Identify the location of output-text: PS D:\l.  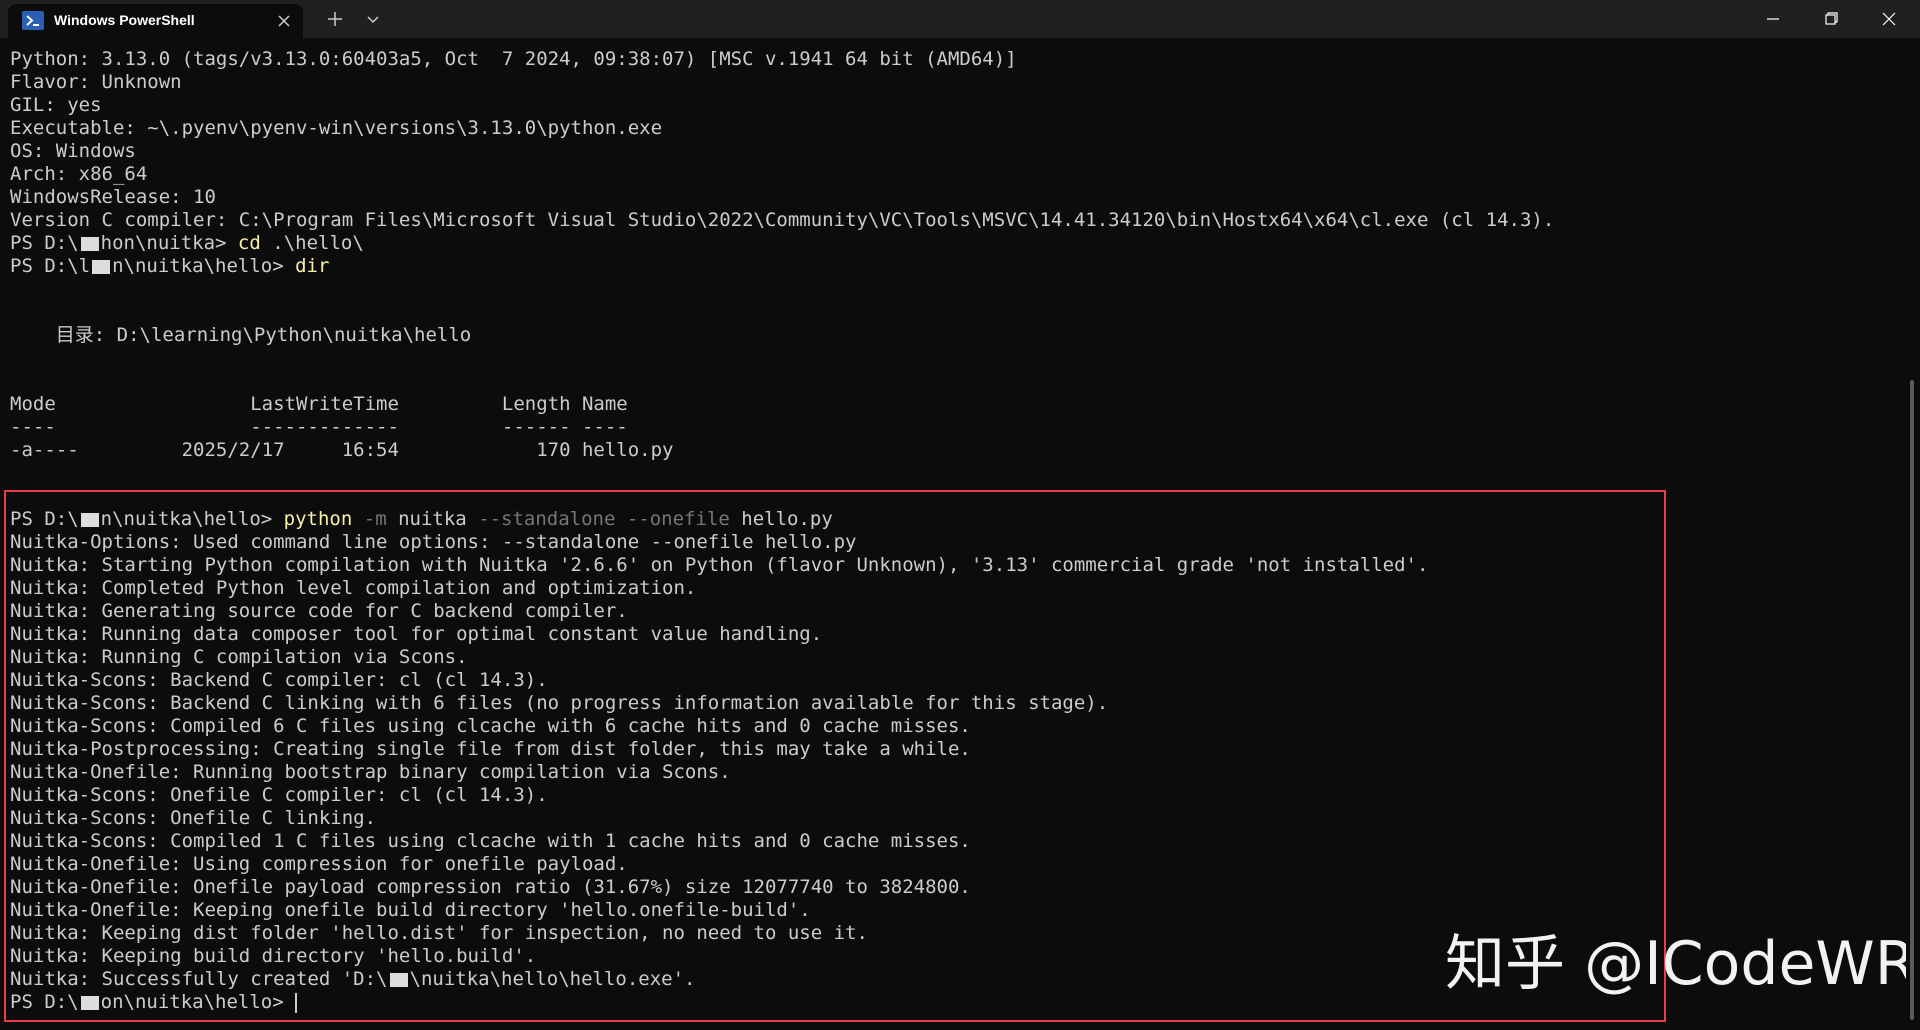
(50, 266).